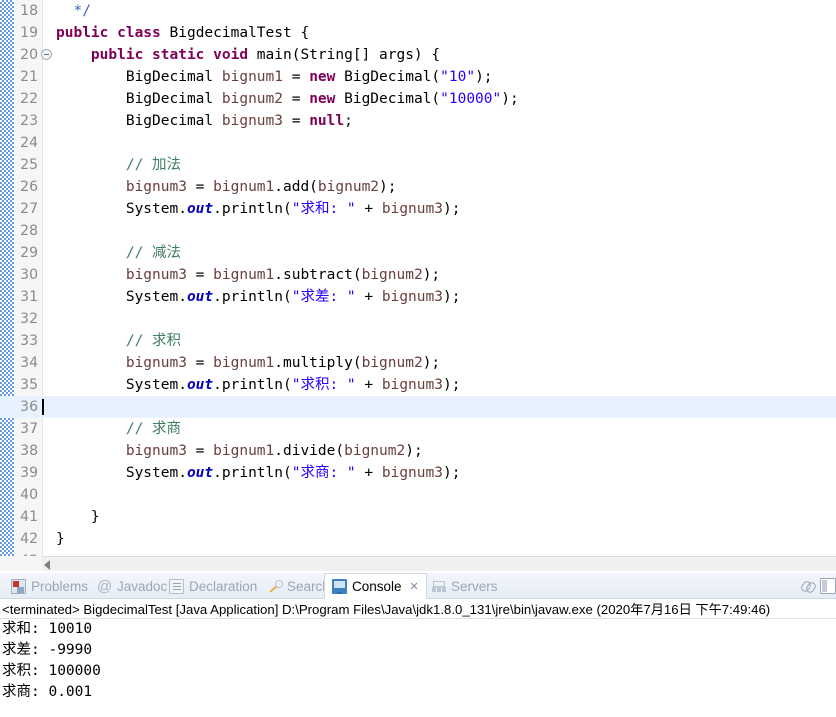  I want to click on line-number: 41, so click(29, 517).